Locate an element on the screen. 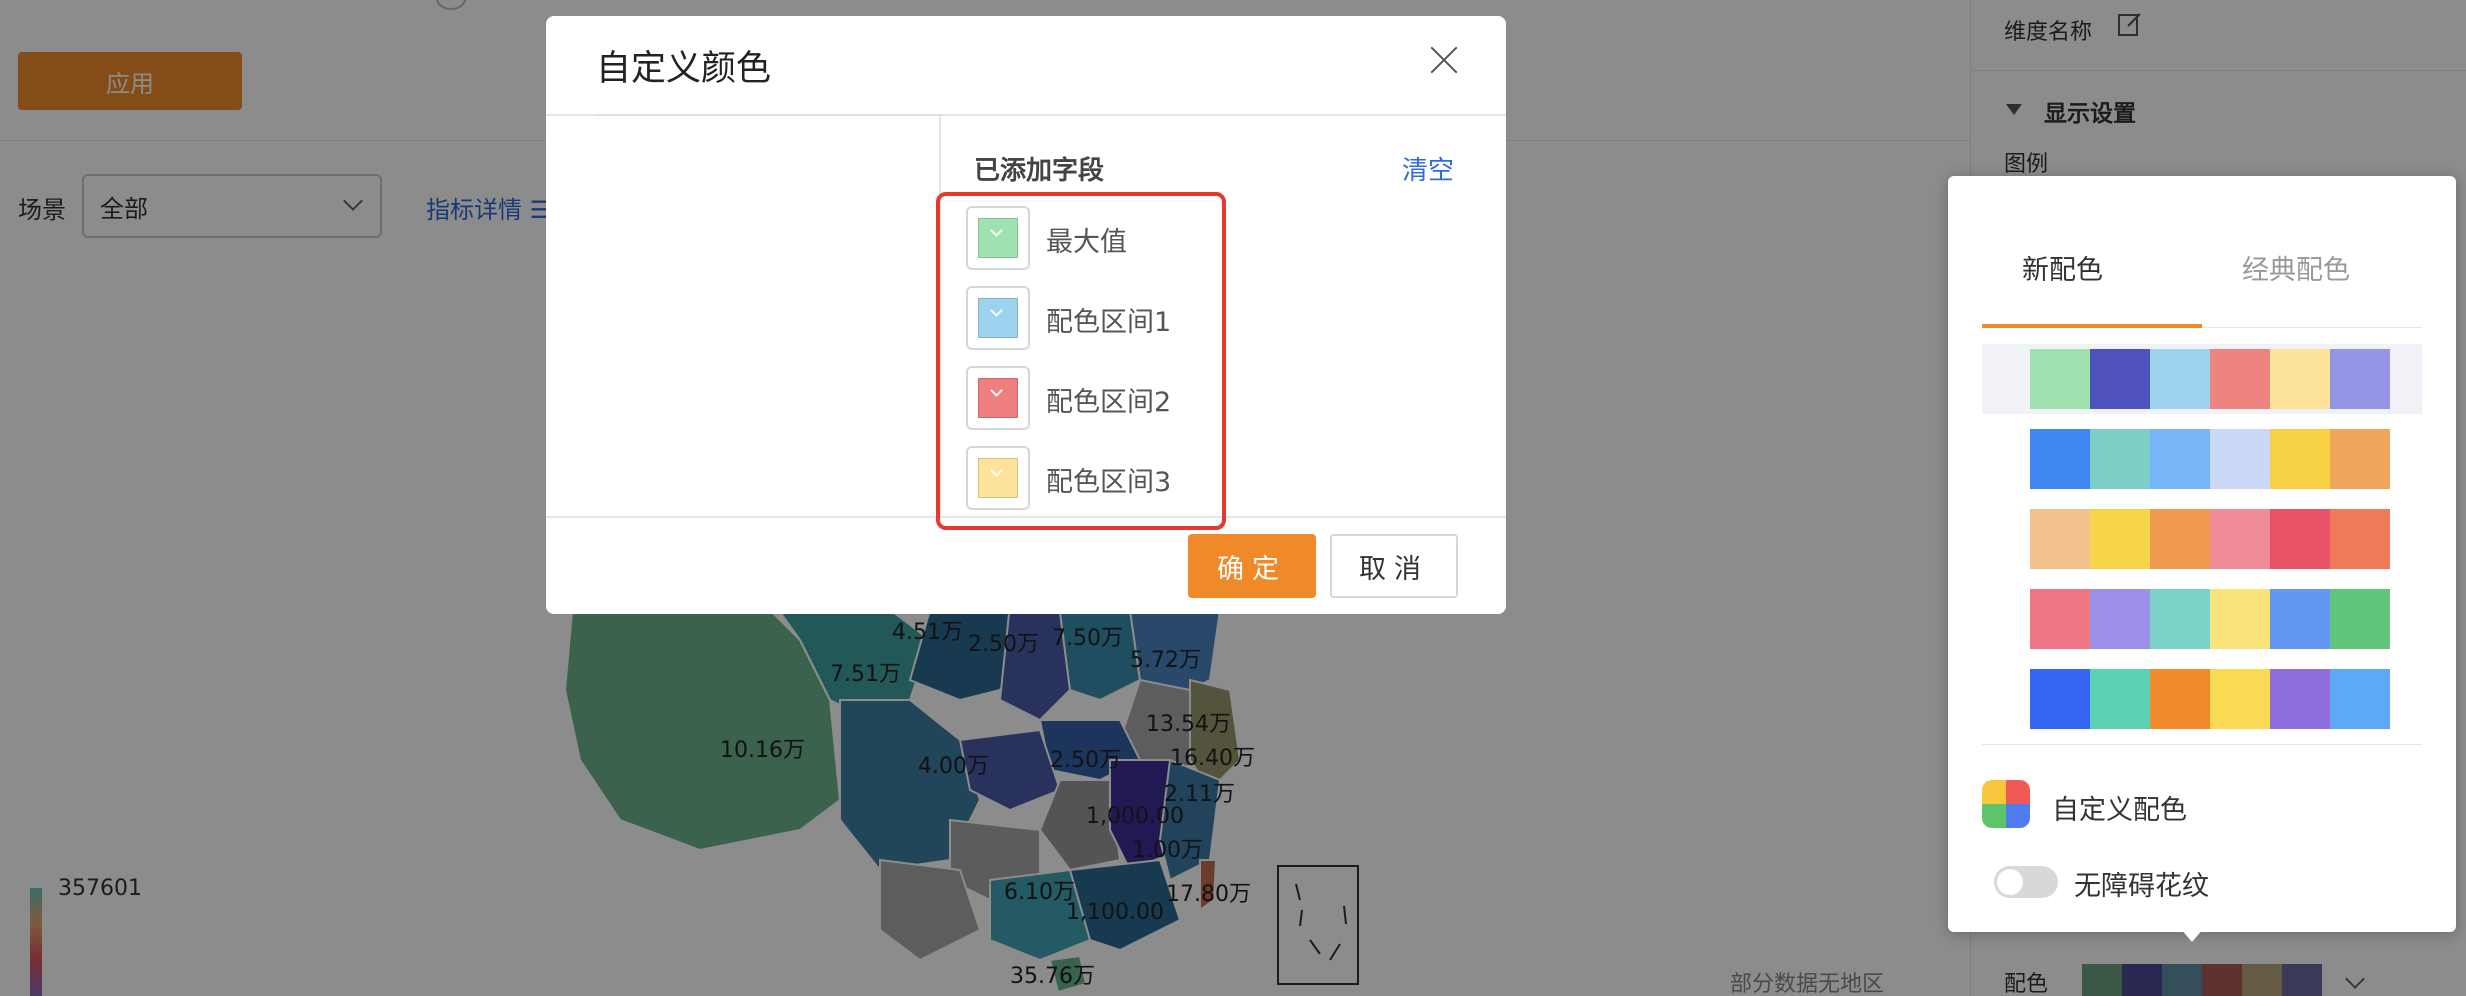 The width and height of the screenshot is (2466, 996). added-fields-title: 已添加字段 is located at coordinates (1039, 171).